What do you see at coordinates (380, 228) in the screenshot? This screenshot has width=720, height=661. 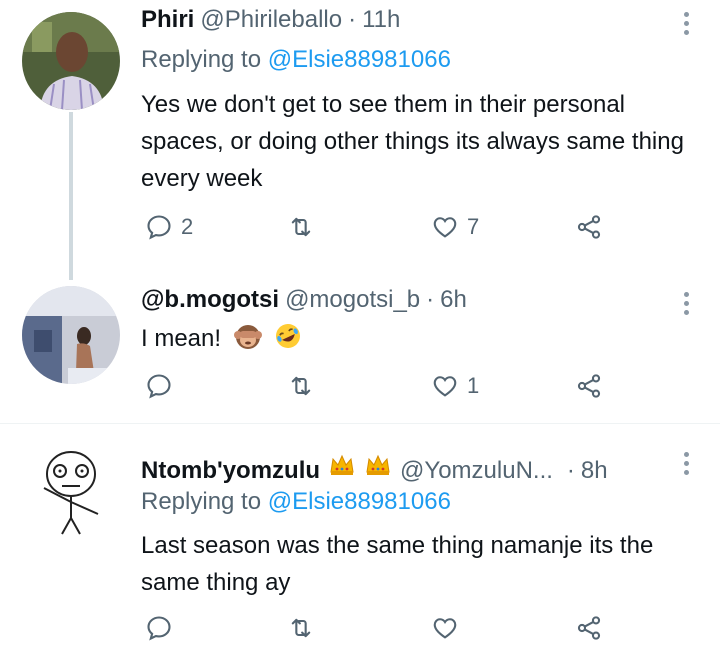 I see `tweet-actions: 2 7` at bounding box center [380, 228].